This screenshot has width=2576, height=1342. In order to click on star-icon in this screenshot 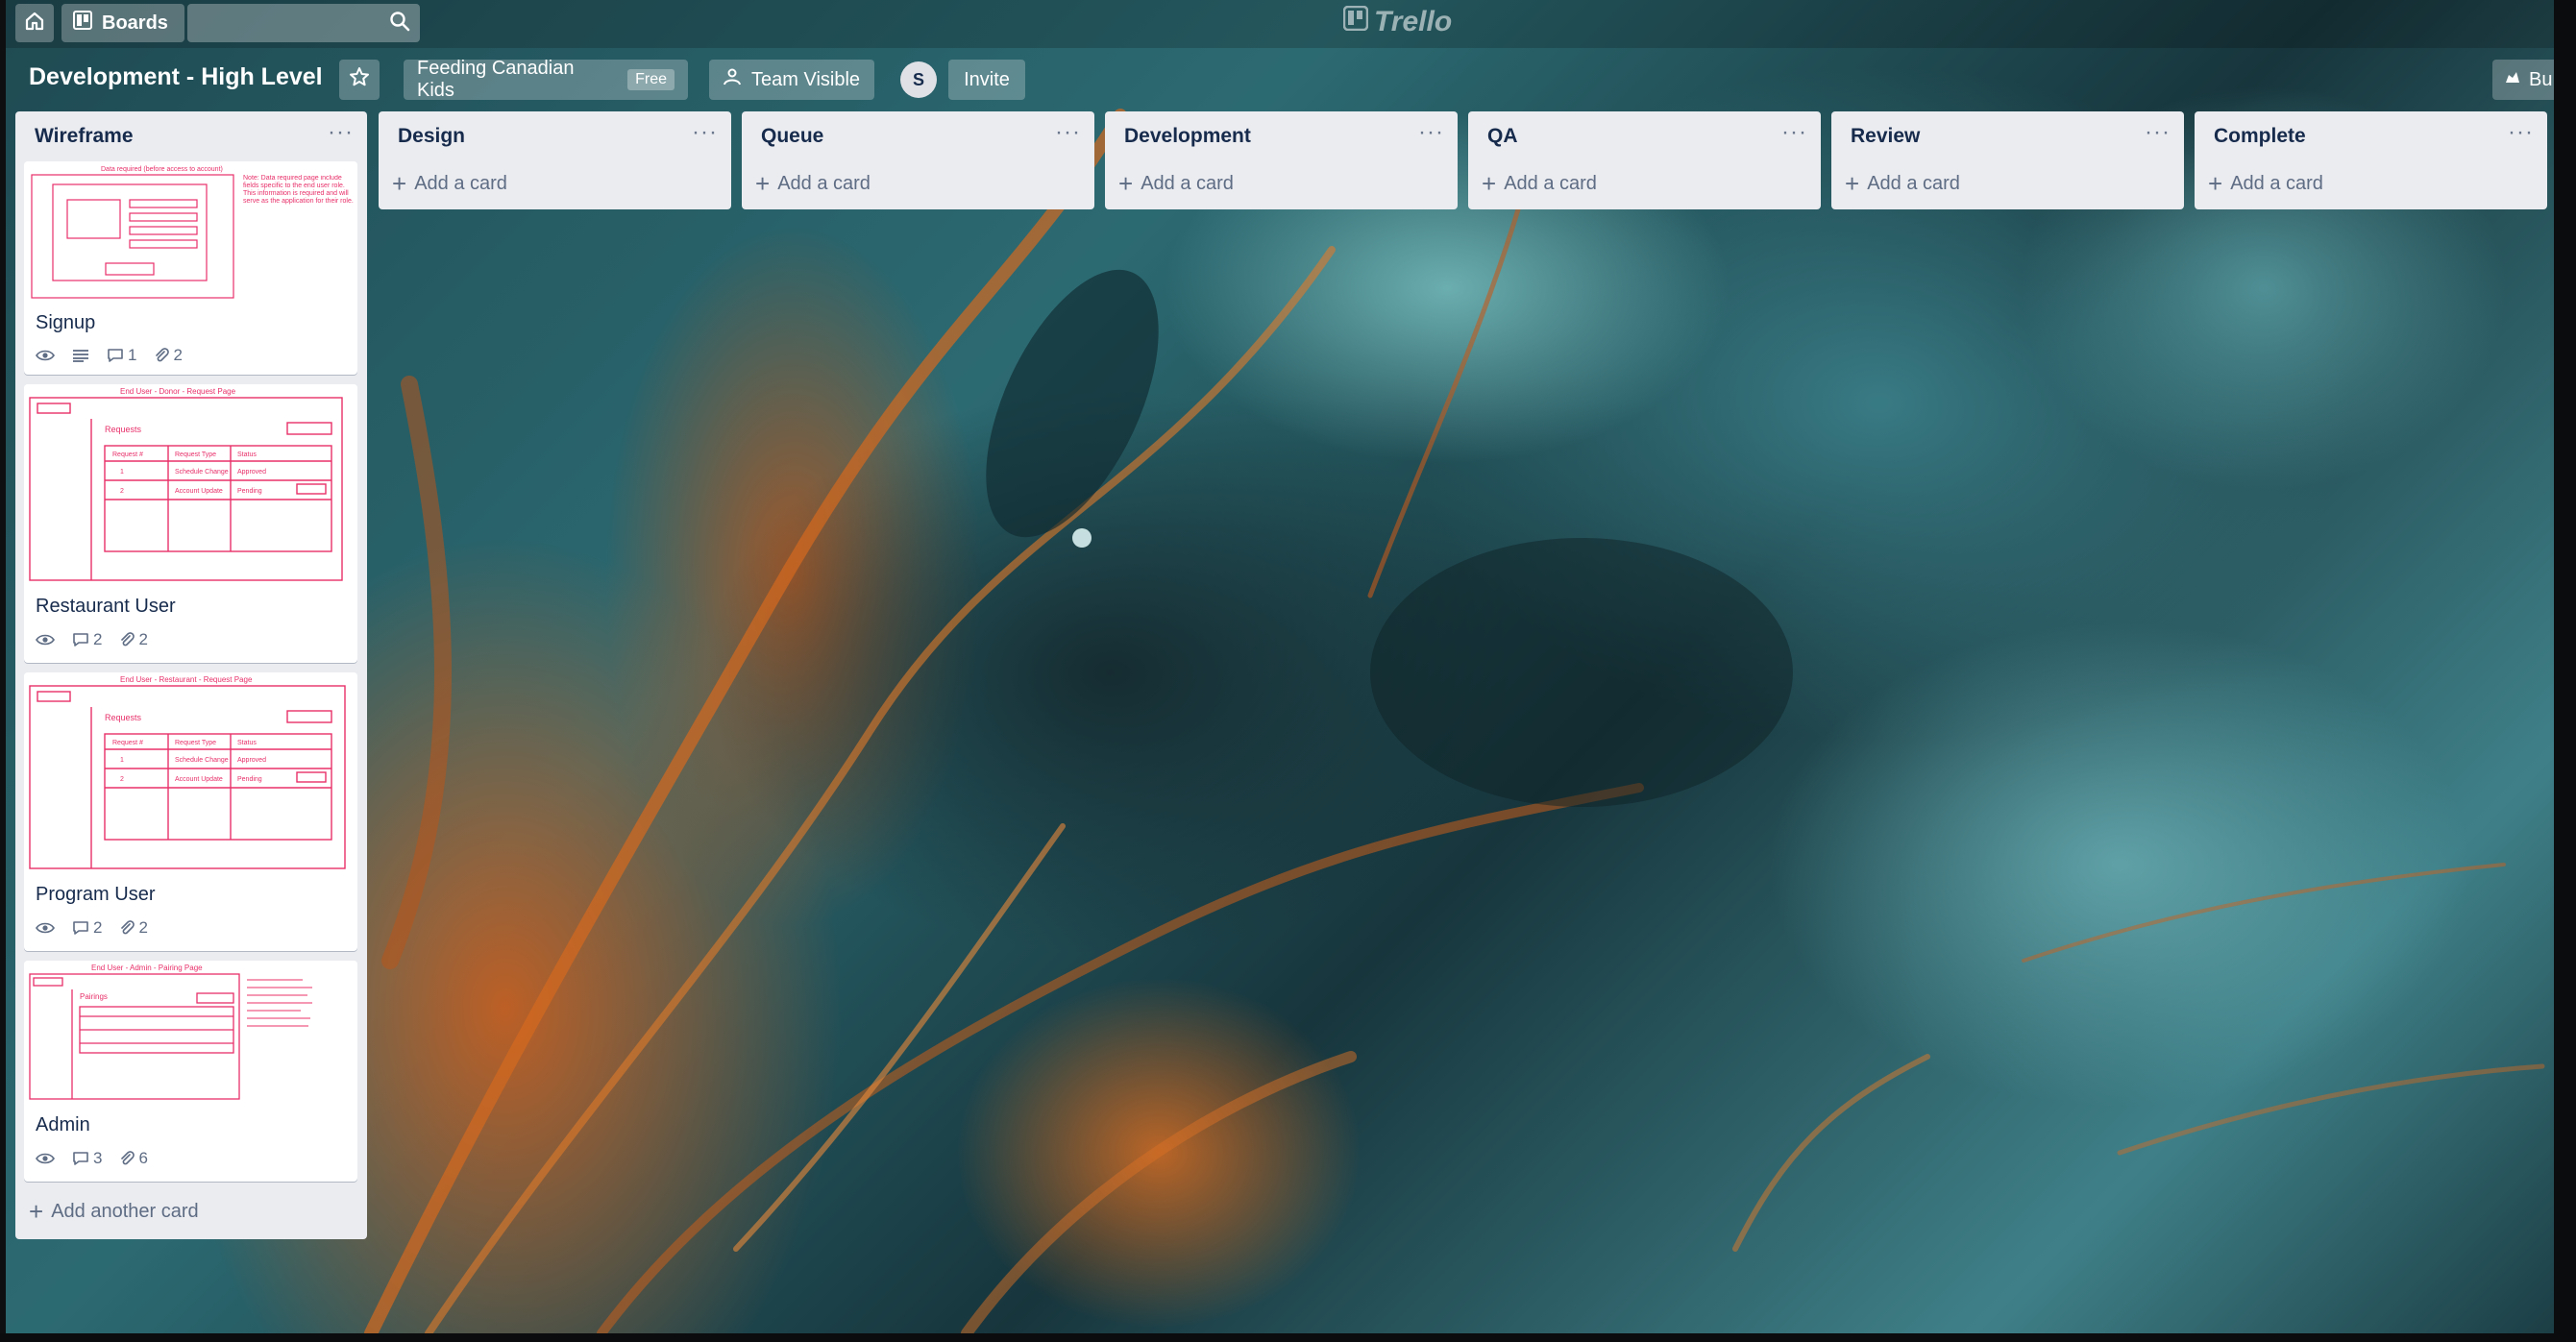, I will do `click(359, 79)`.